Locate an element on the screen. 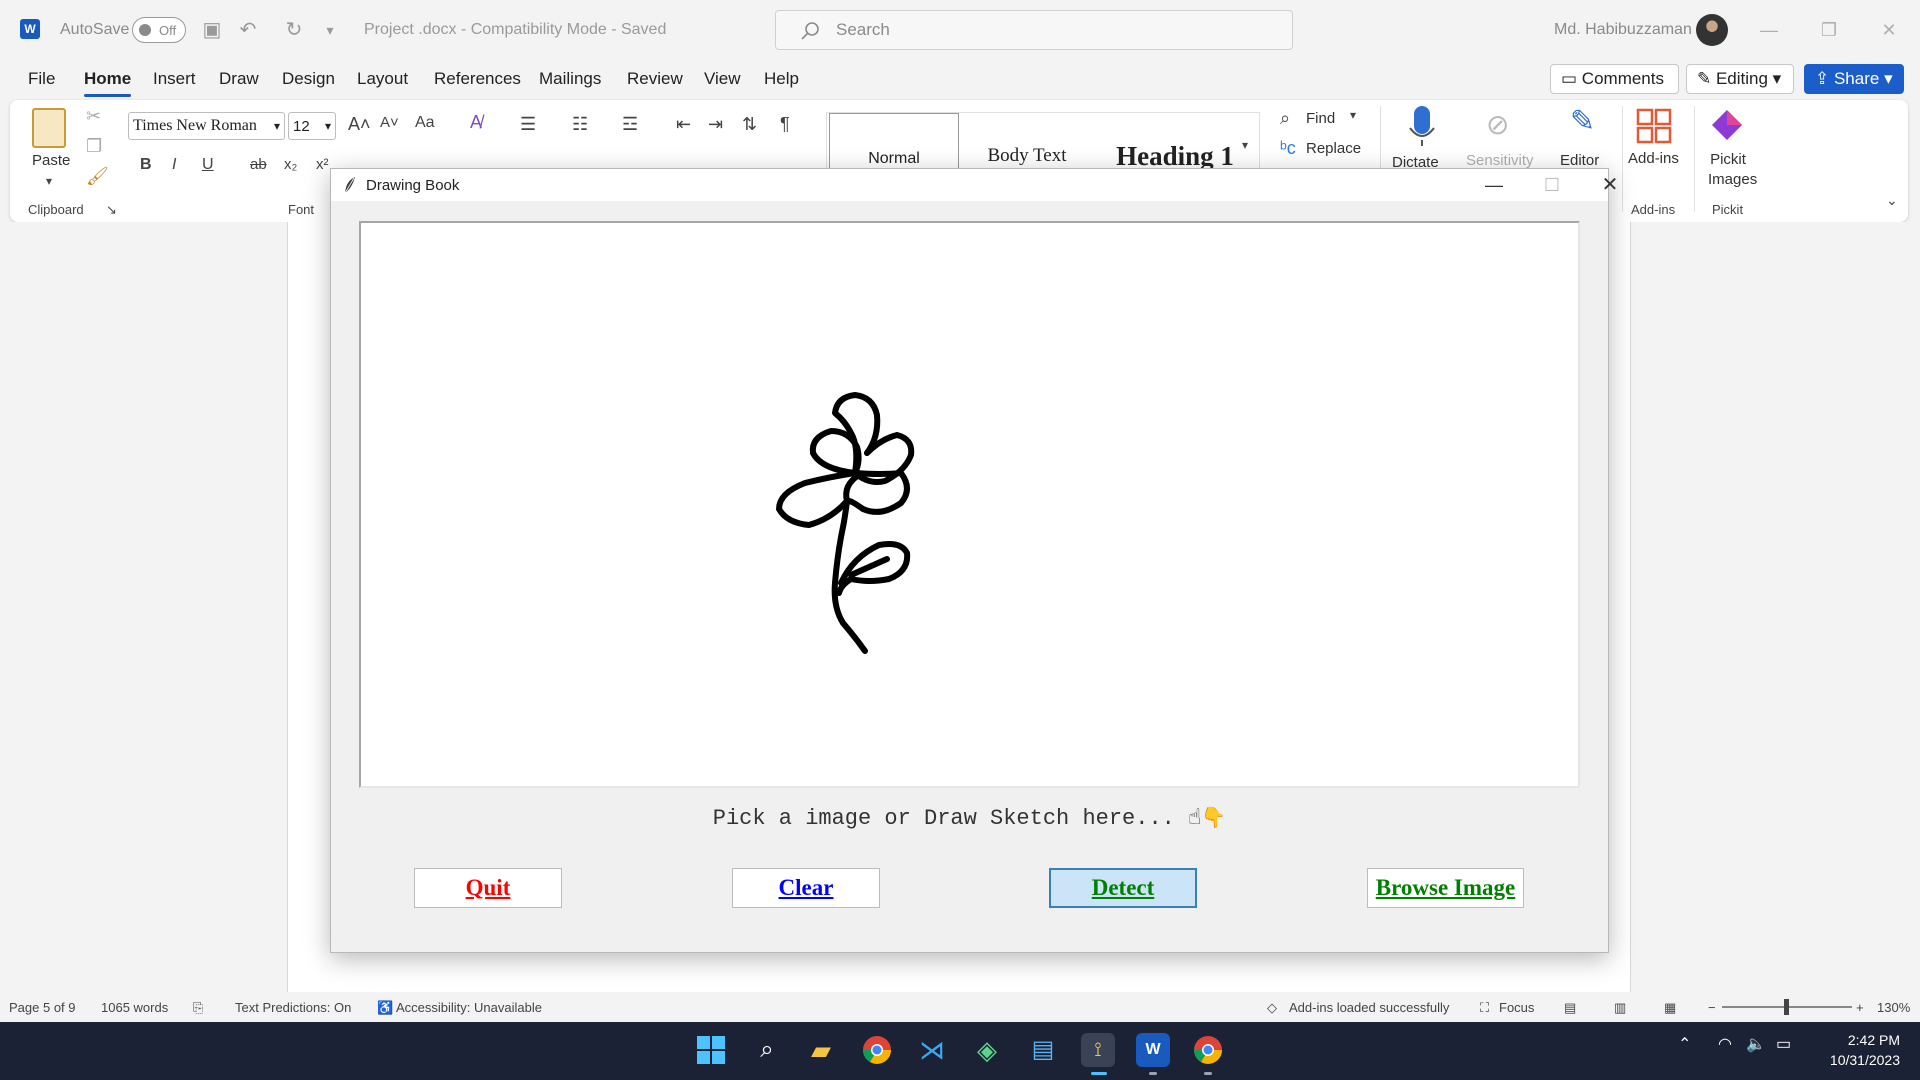 The height and width of the screenshot is (1080, 1920). change-case-button: Aa is located at coordinates (425, 123).